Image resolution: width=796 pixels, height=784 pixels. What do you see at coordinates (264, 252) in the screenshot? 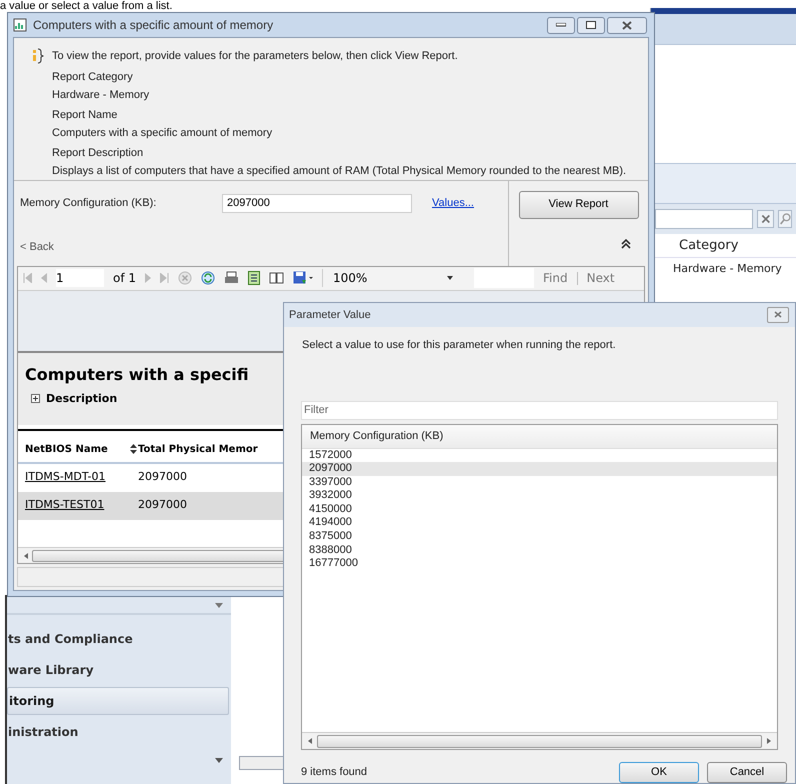
I see `back-link: < Back` at bounding box center [264, 252].